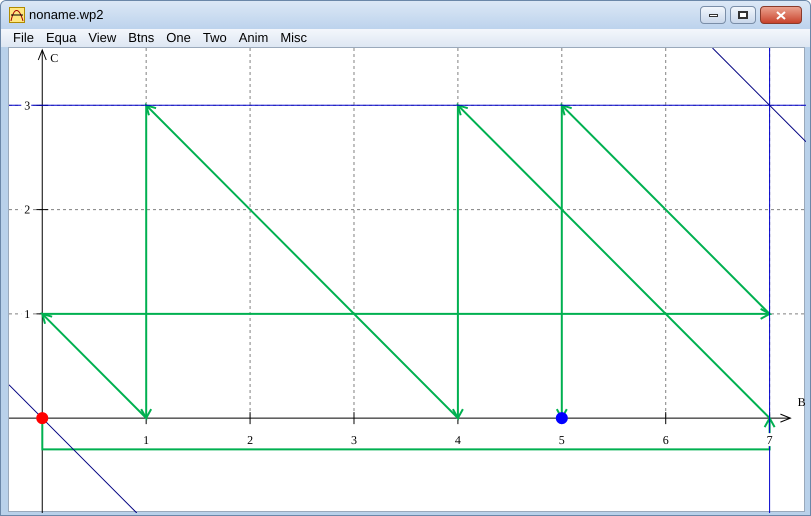 This screenshot has width=811, height=516. What do you see at coordinates (802, 402) in the screenshot?
I see `axis-label: B` at bounding box center [802, 402].